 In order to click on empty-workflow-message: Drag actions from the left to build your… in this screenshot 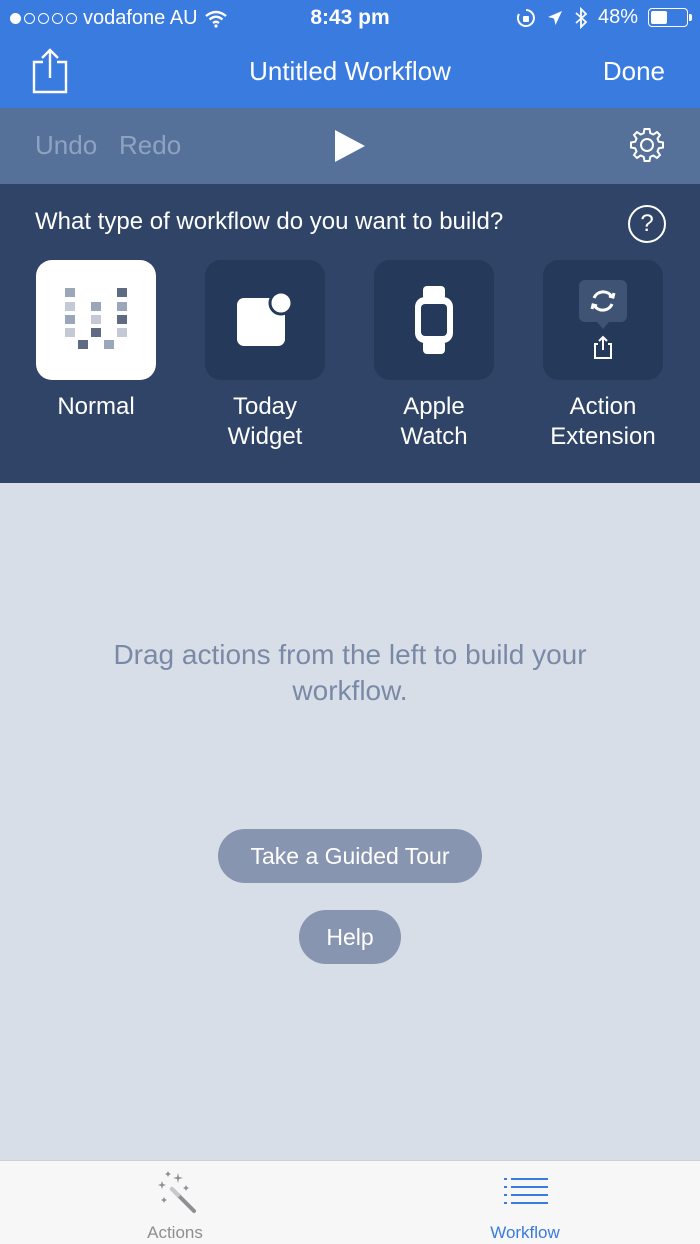, I will do `click(350, 672)`.